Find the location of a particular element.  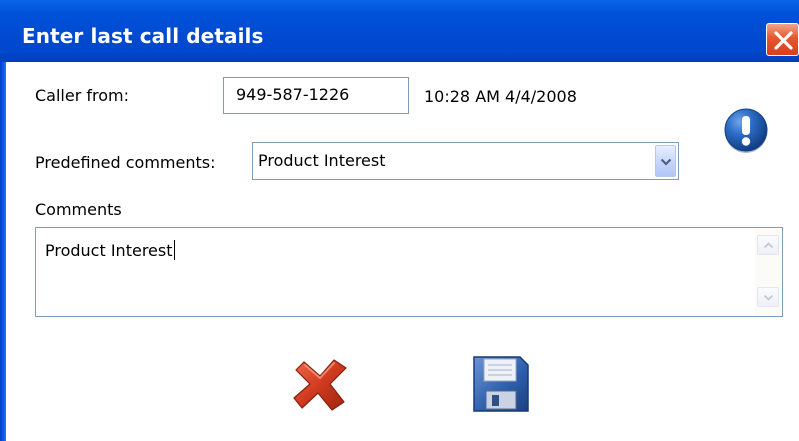

window-frame-left is located at coordinates (3, 251).